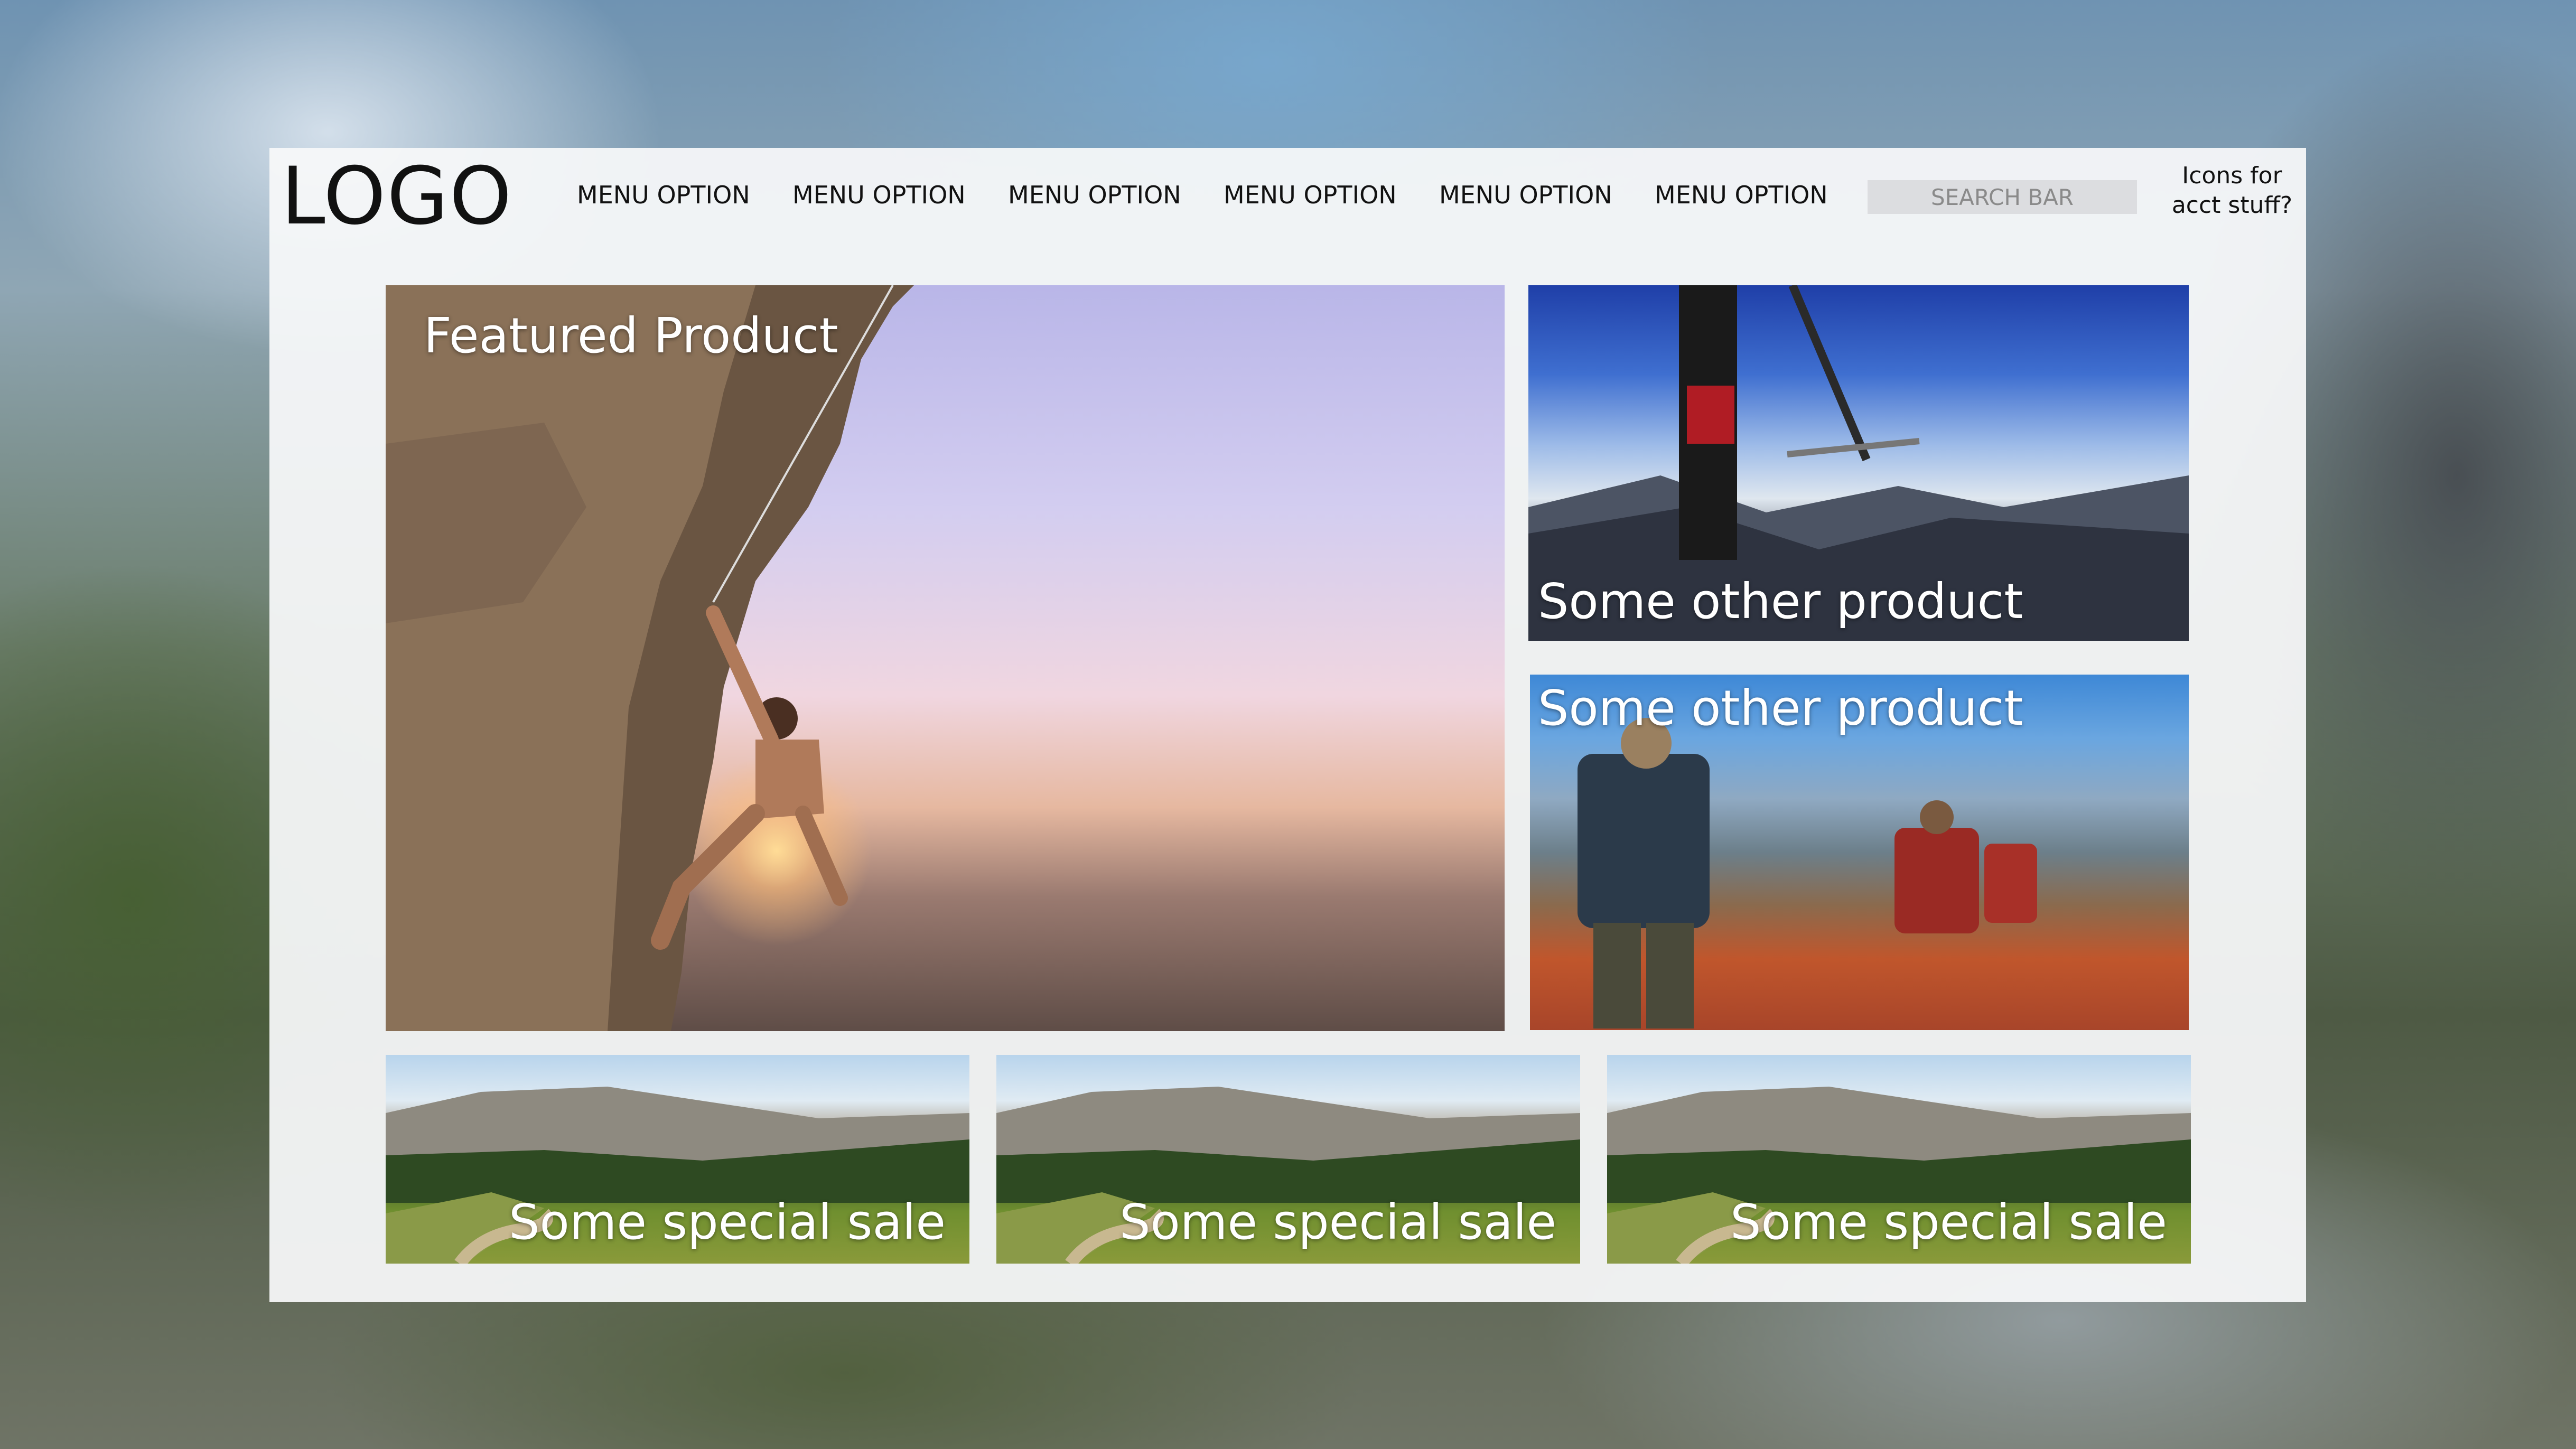 The height and width of the screenshot is (1449, 2576). What do you see at coordinates (677, 1159) in the screenshot?
I see `sale-tile-1: Some special sale` at bounding box center [677, 1159].